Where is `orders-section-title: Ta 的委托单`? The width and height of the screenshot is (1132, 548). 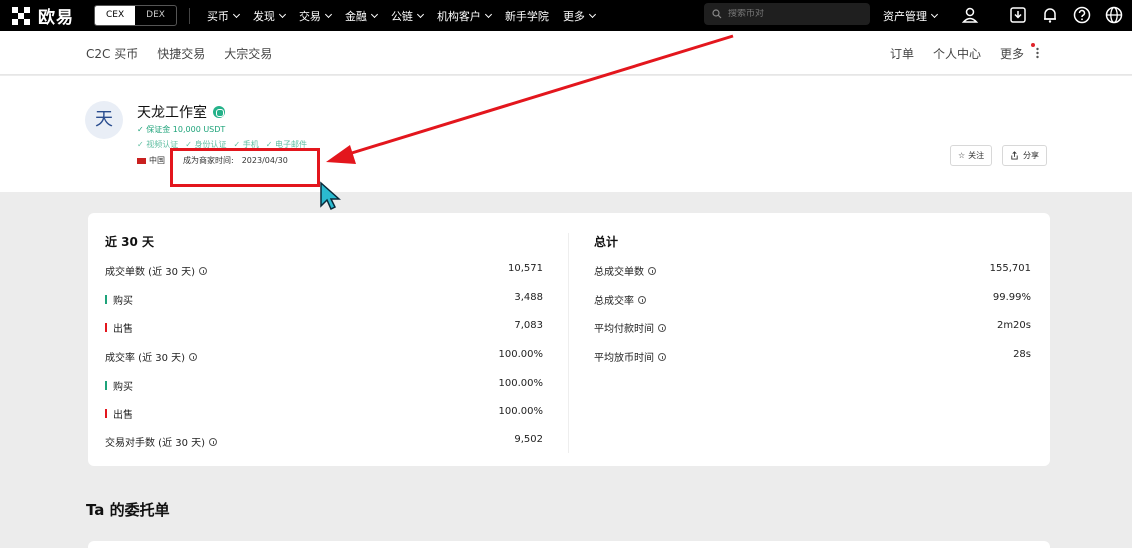 orders-section-title: Ta 的委托单 is located at coordinates (128, 510).